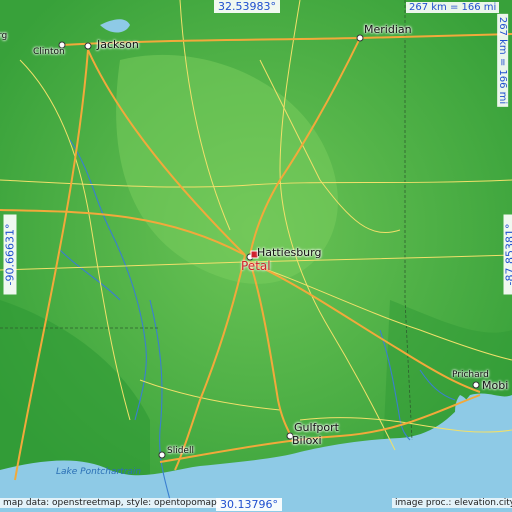 Image resolution: width=512 pixels, height=512 pixels. I want to click on city-label-clinton: Clinton, so click(49, 52).